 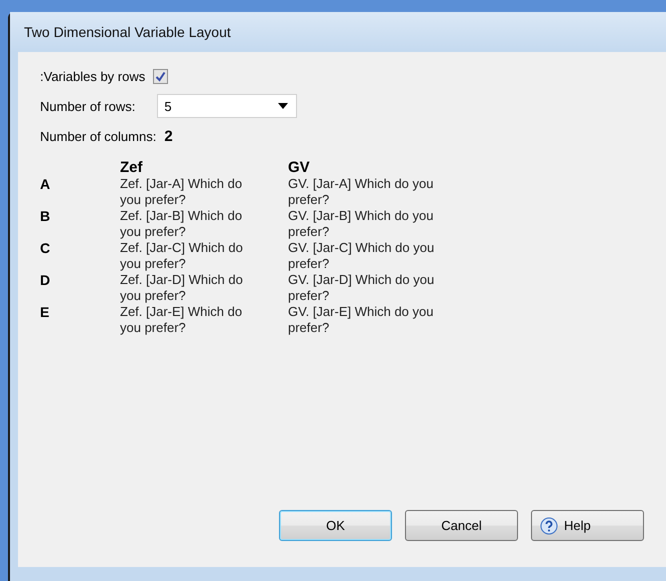 What do you see at coordinates (362, 256) in the screenshot?
I see `grid-cell-text: GV. [Jar-C] Which do you prefer?` at bounding box center [362, 256].